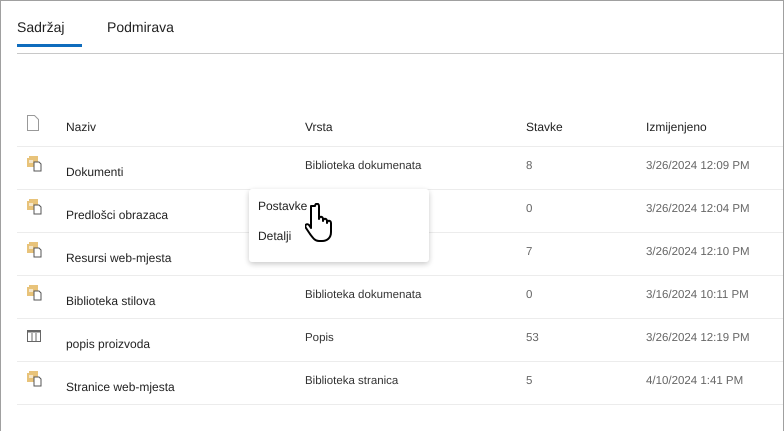 This screenshot has width=784, height=431. What do you see at coordinates (320, 339) in the screenshot?
I see `table-cell-text: Popis` at bounding box center [320, 339].